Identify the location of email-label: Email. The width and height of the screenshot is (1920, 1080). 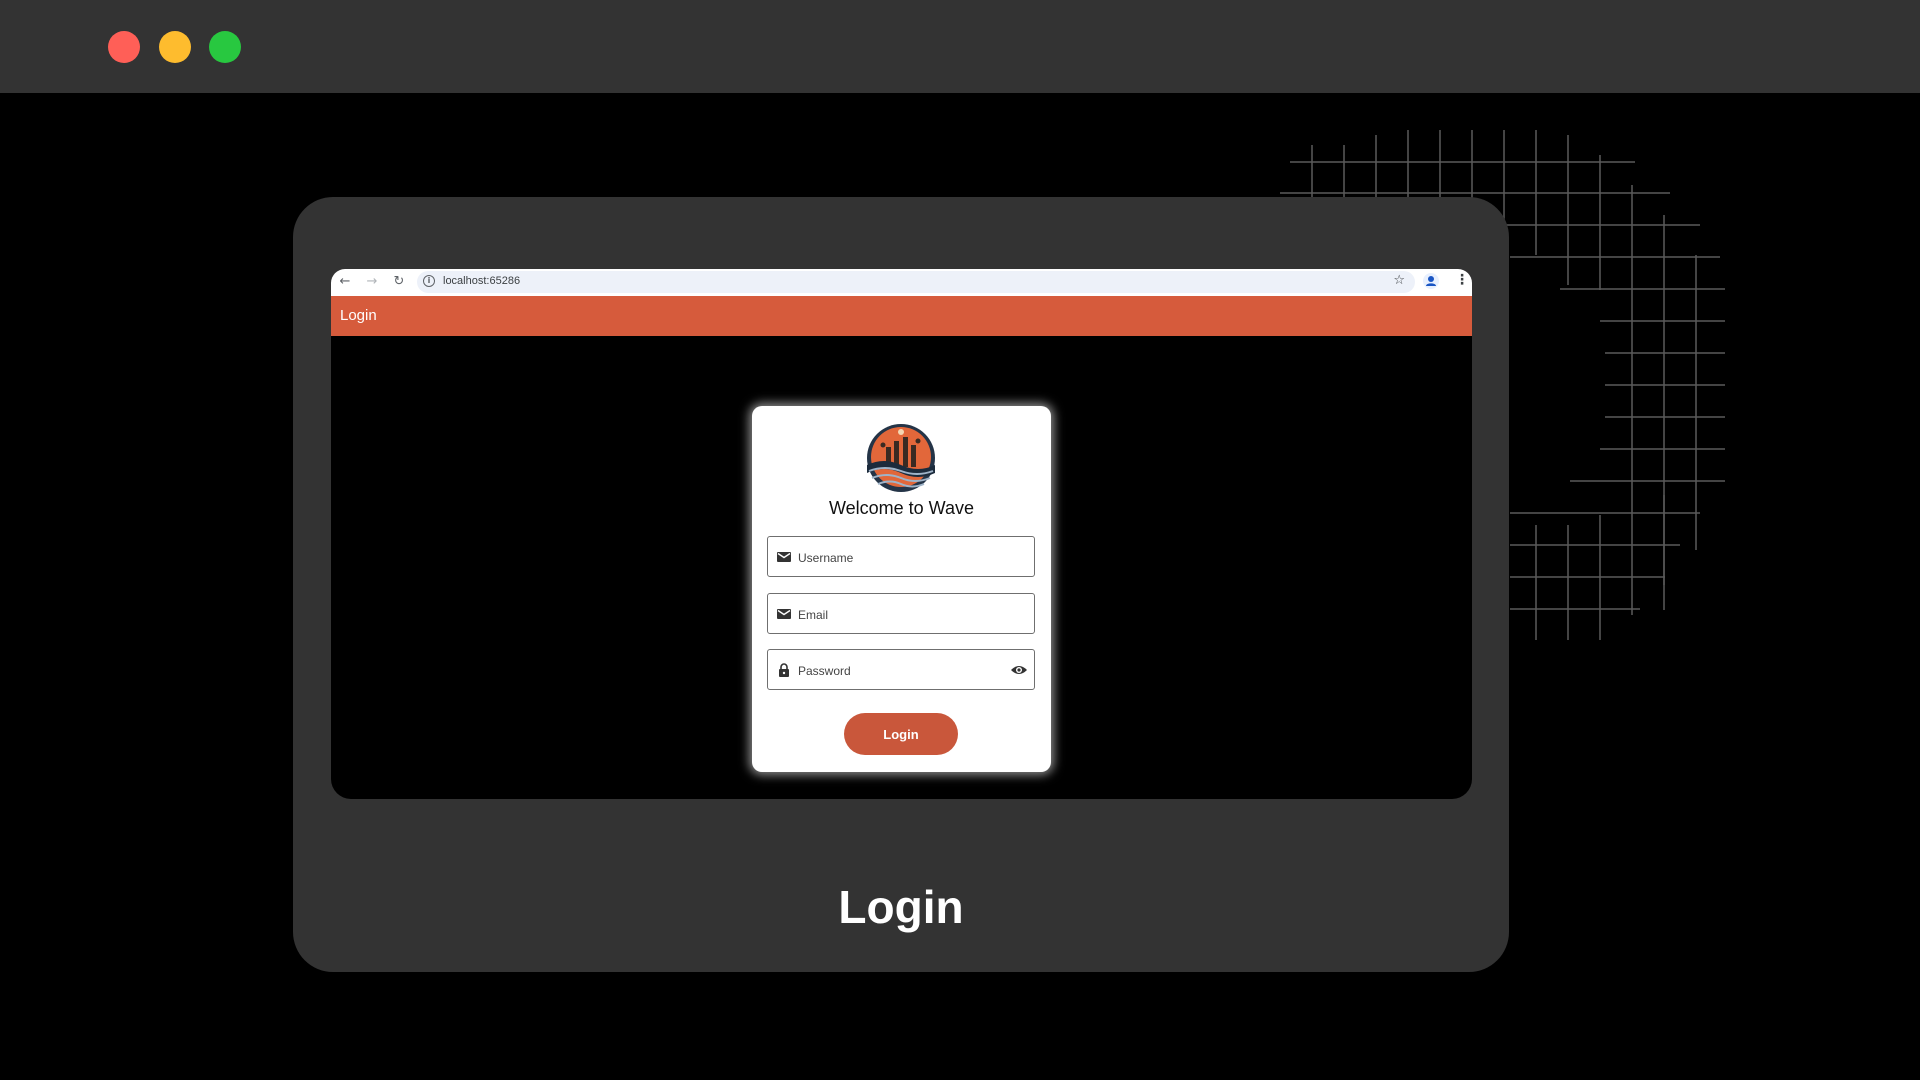
(813, 615).